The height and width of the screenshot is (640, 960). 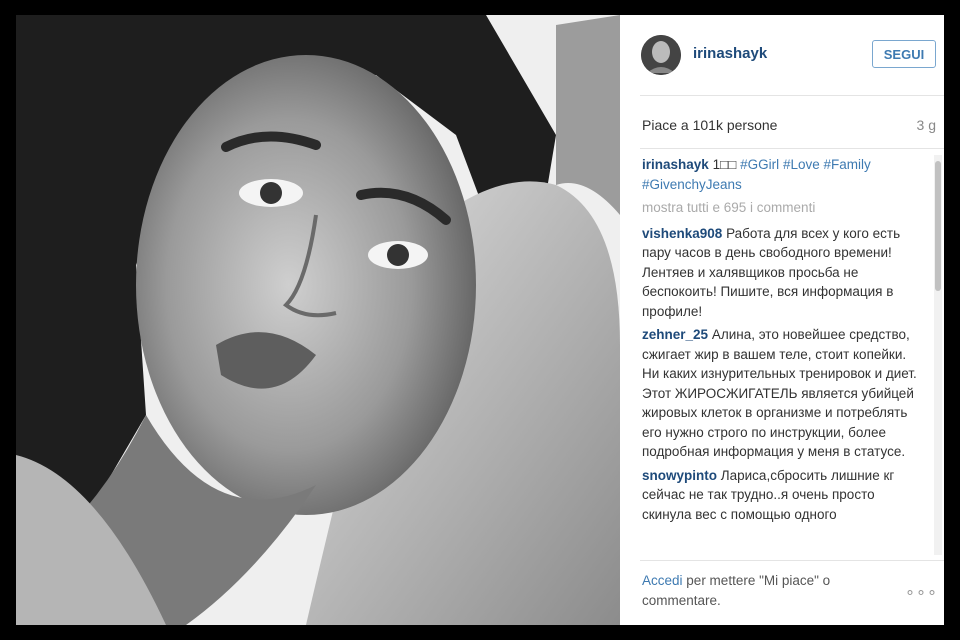 What do you see at coordinates (904, 54) in the screenshot?
I see `follow-button: SEGUI` at bounding box center [904, 54].